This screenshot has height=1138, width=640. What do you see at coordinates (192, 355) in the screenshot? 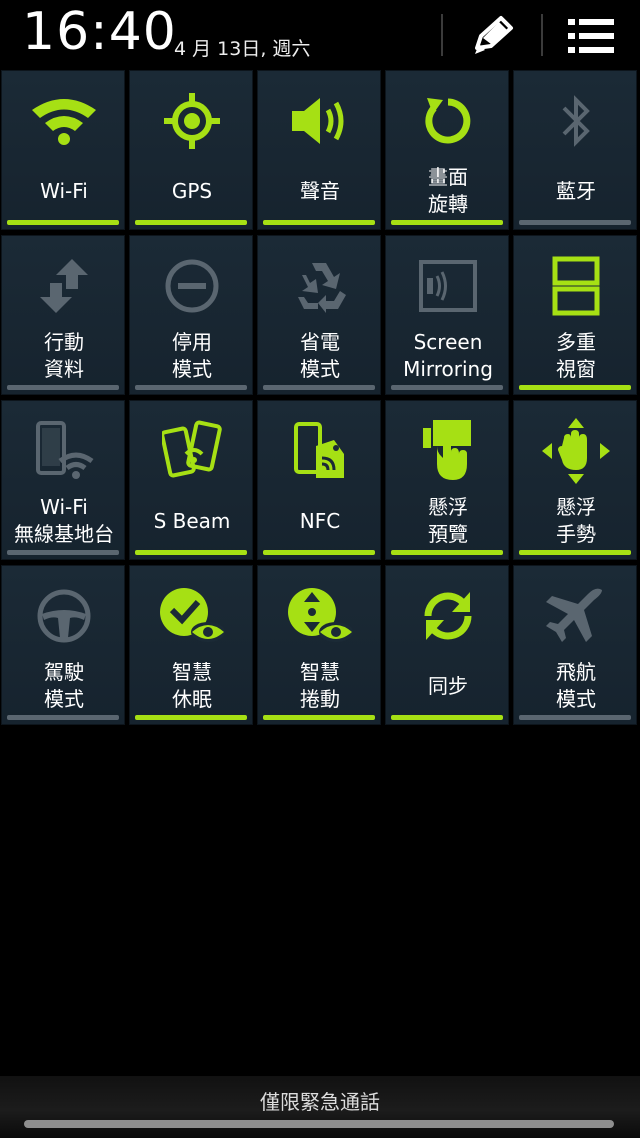
I see `toggle-label: 停用 模式` at bounding box center [192, 355].